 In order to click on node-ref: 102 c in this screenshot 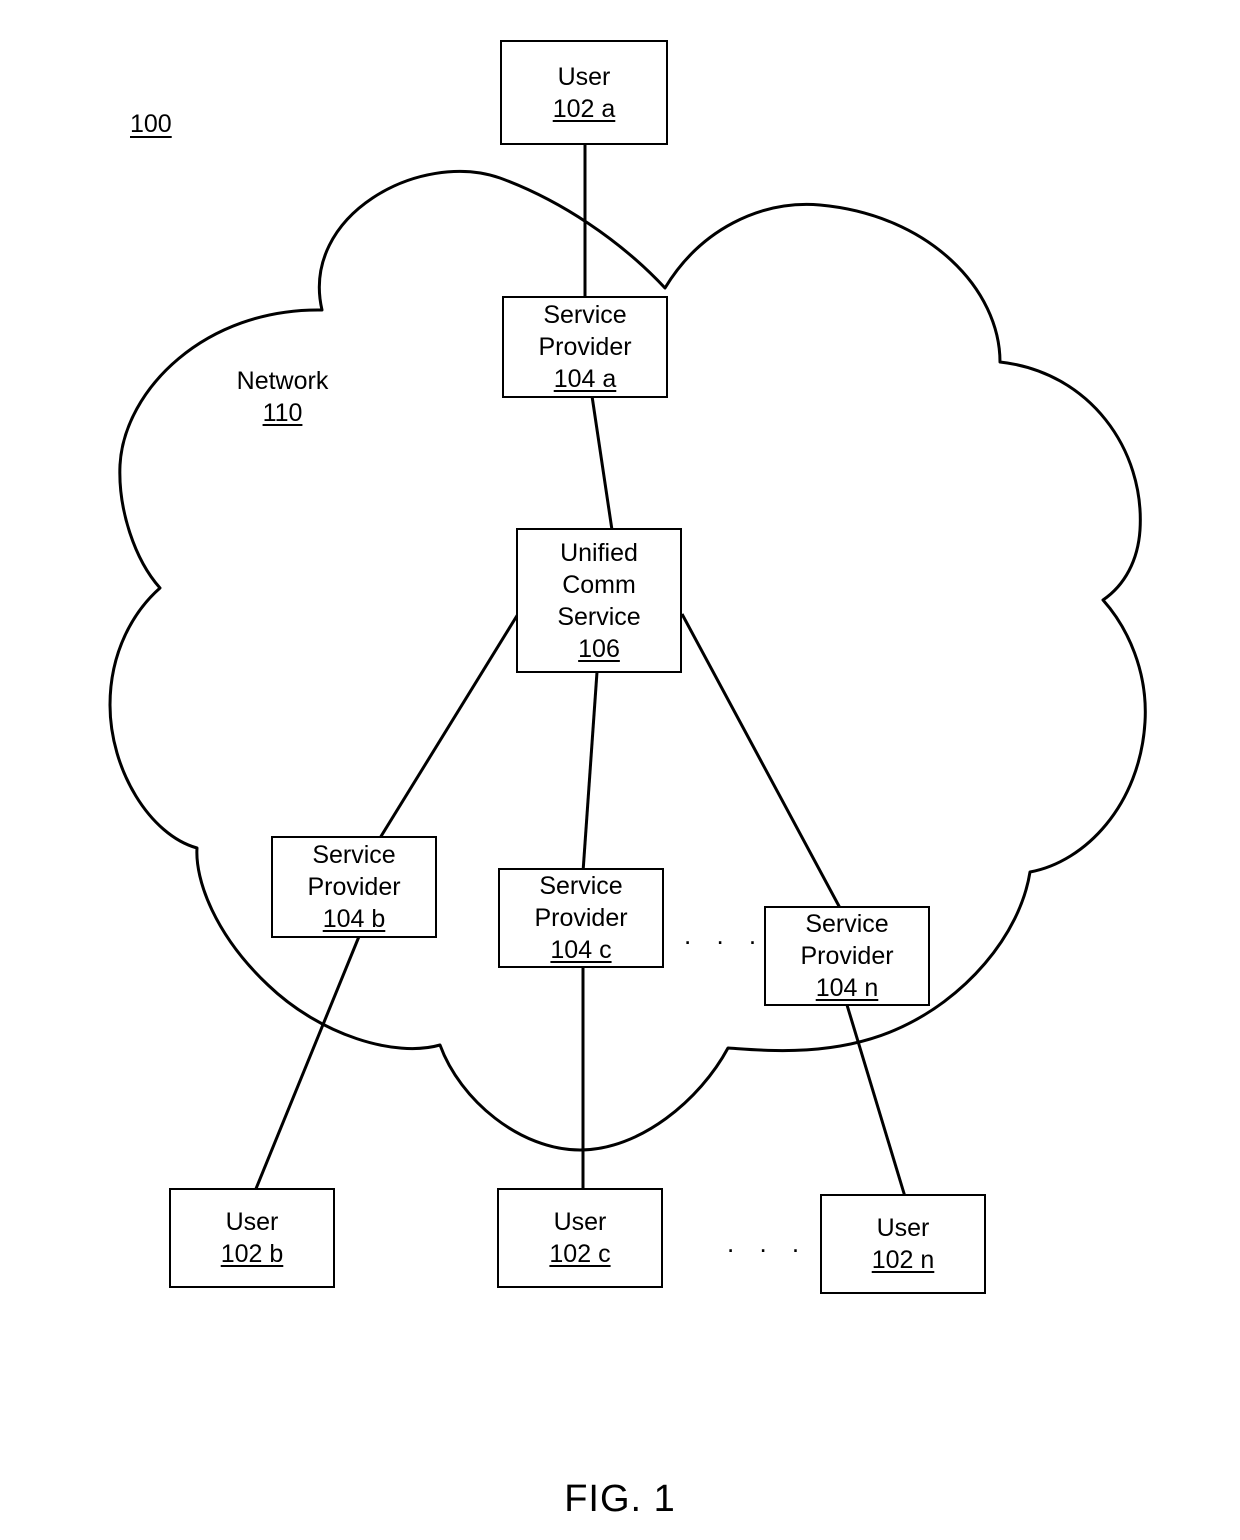, I will do `click(580, 1254)`.